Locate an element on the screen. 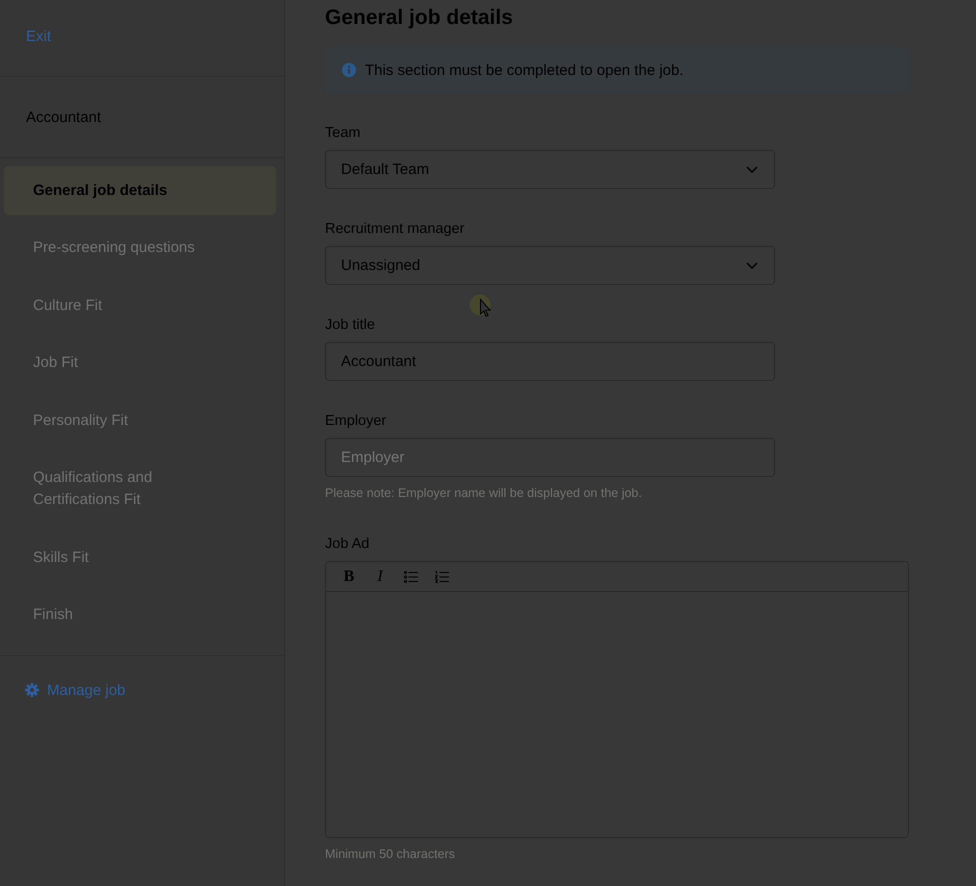  field-label: Team is located at coordinates (342, 133).